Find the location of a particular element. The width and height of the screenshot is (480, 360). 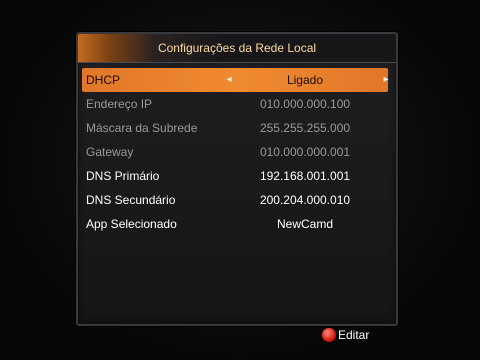

edit-label: Editar is located at coordinates (354, 335).